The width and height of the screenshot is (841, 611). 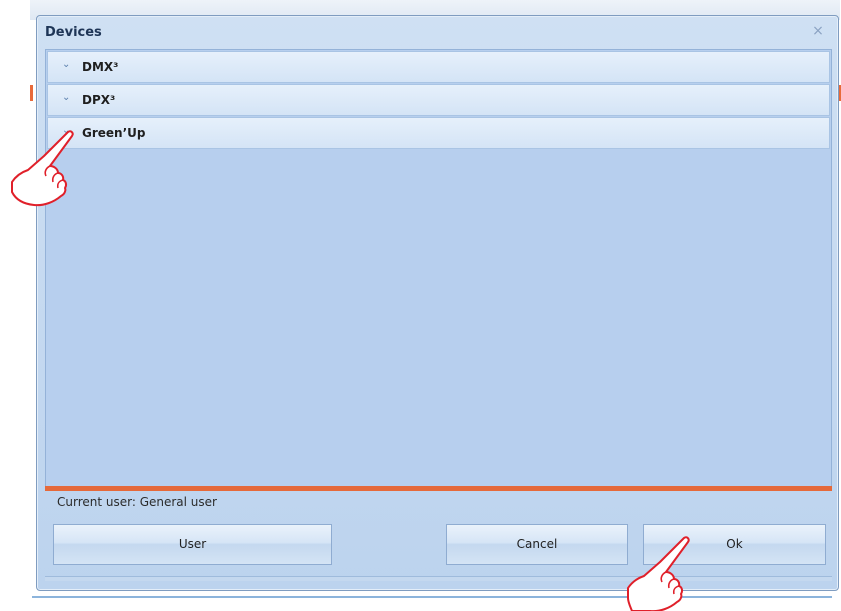 What do you see at coordinates (734, 544) in the screenshot?
I see `ok-button: Ok` at bounding box center [734, 544].